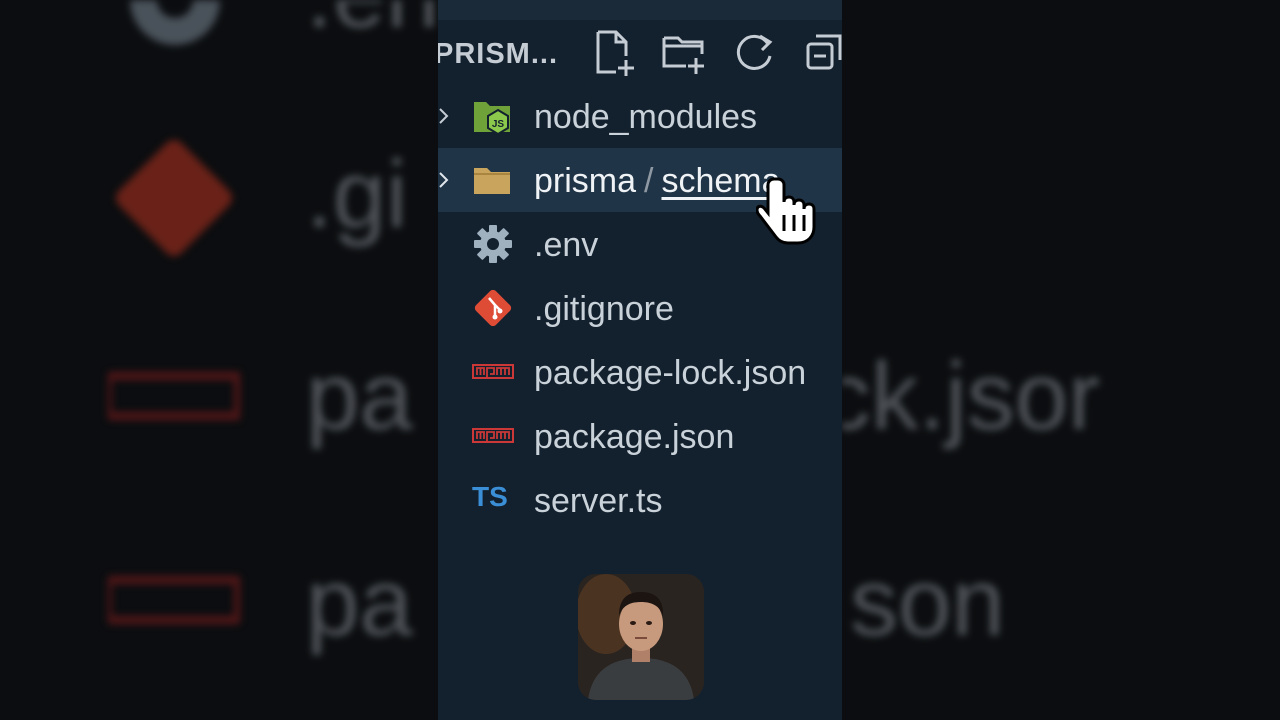  What do you see at coordinates (754, 52) in the screenshot?
I see `refresh-icon` at bounding box center [754, 52].